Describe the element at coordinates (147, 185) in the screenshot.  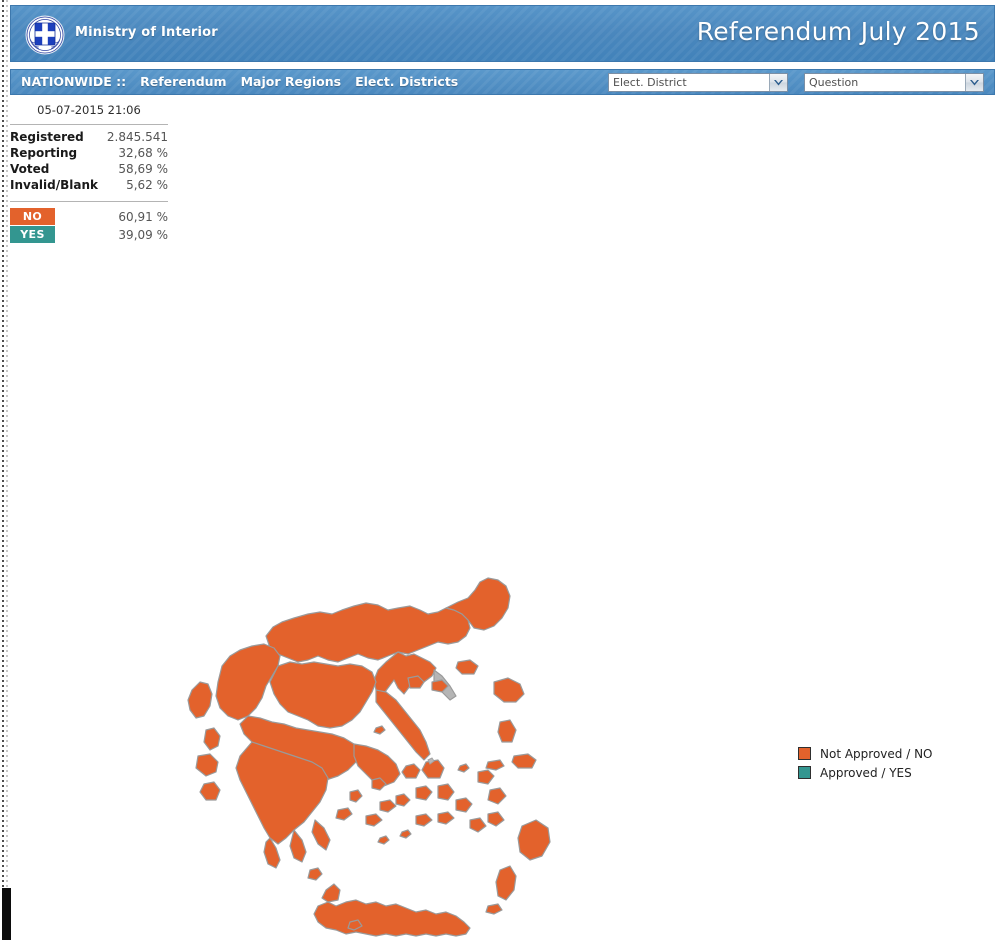
I see `stat-value: 5,62 %` at that location.